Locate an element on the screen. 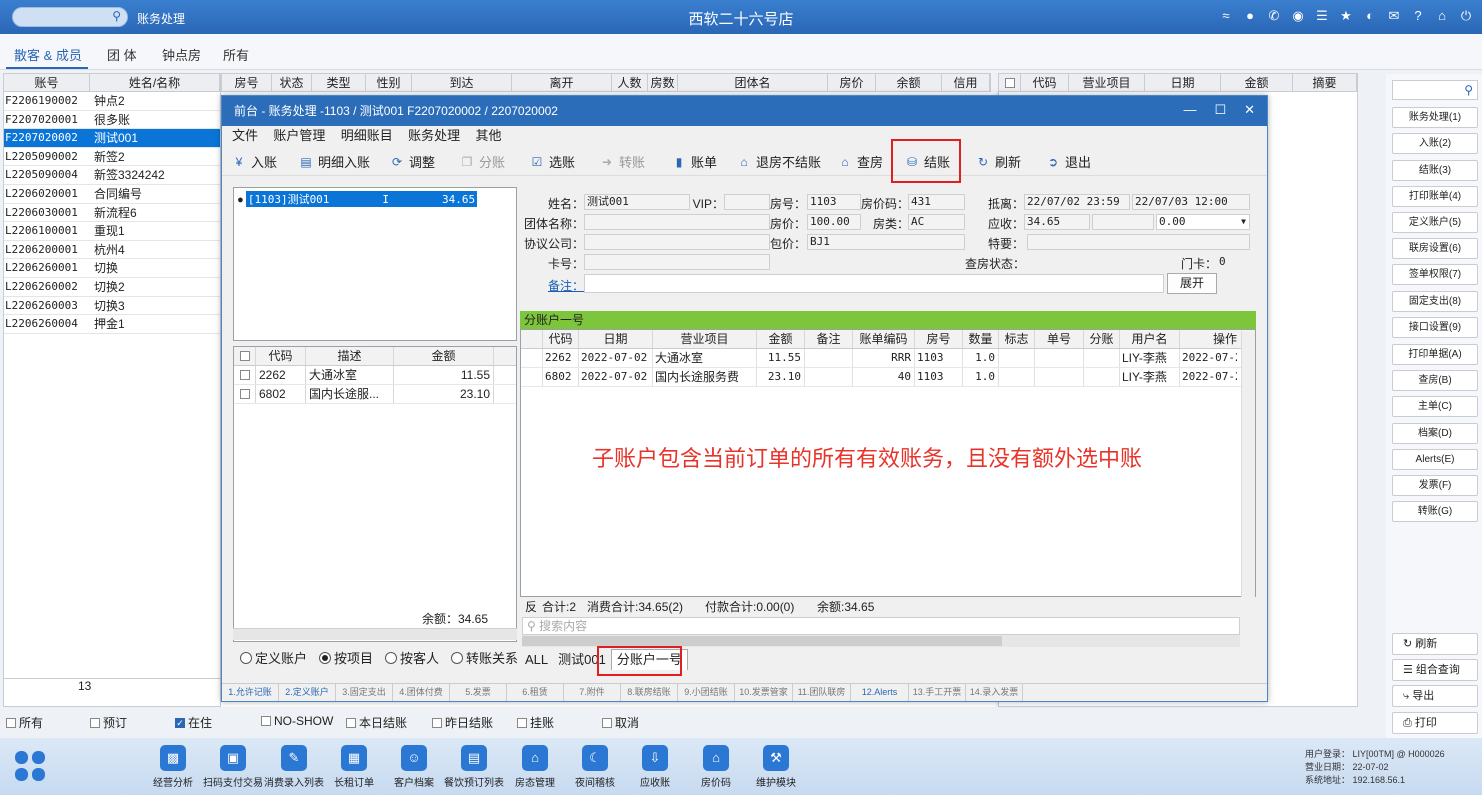  adjust-button: ⟳ 调整 is located at coordinates (412, 161).